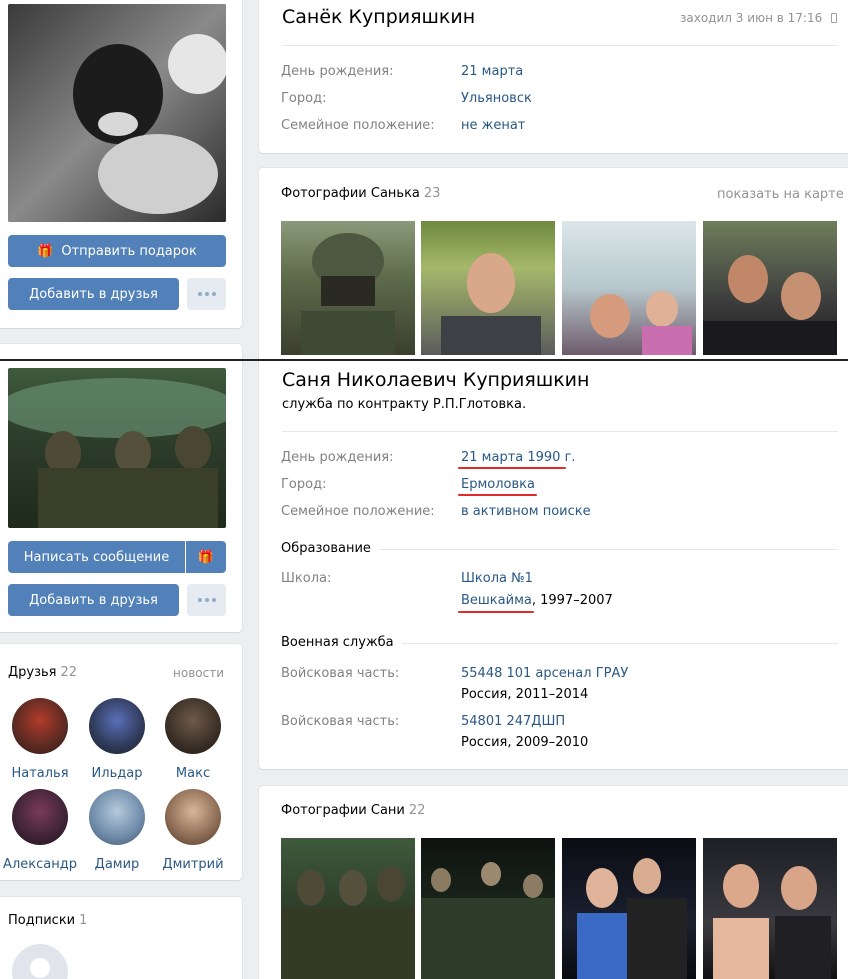 The image size is (848, 979). I want to click on show-on-map-link: показать на карте, so click(780, 194).